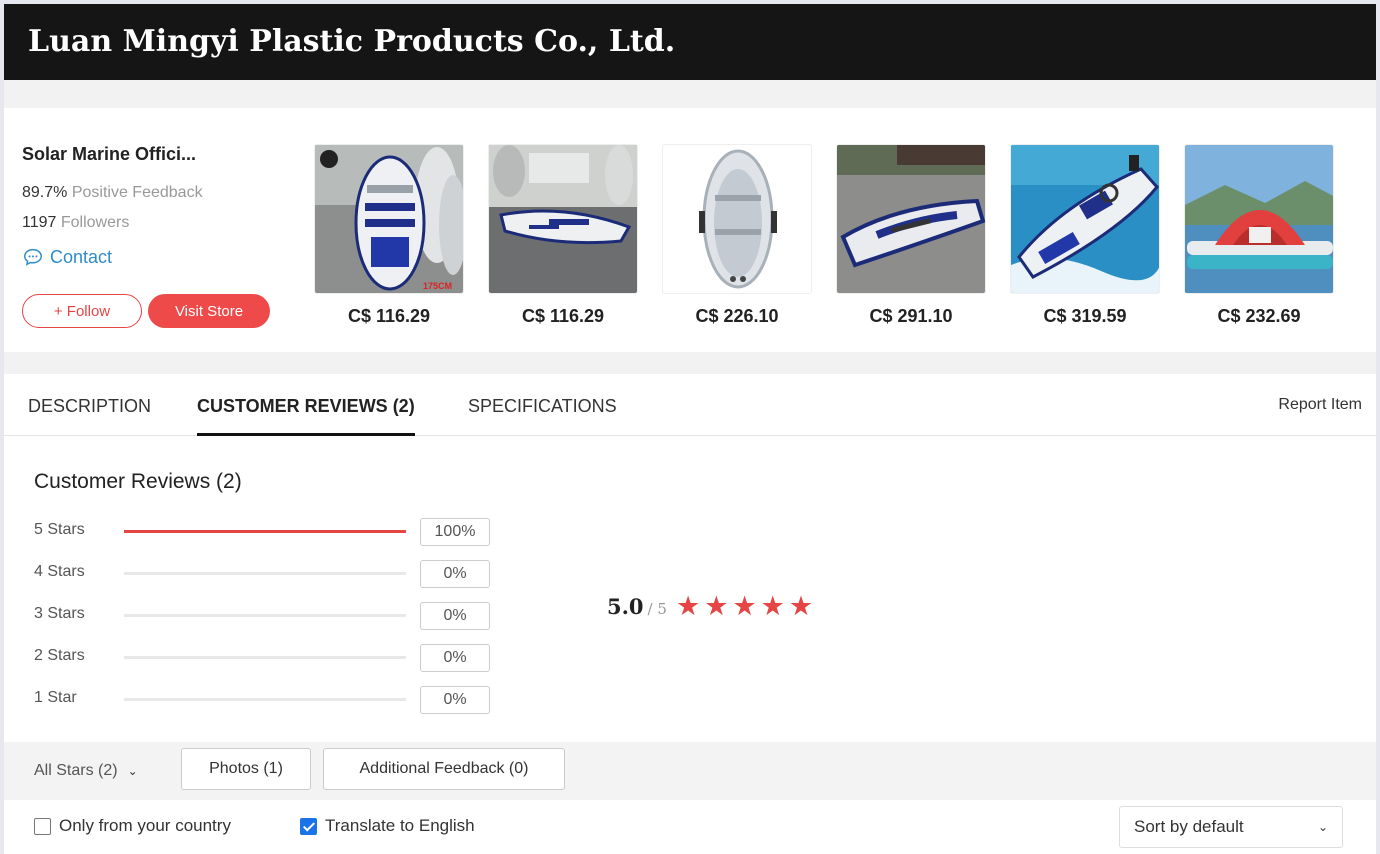 This screenshot has width=1380, height=854. I want to click on product-card: C$ 319.59, so click(1085, 235).